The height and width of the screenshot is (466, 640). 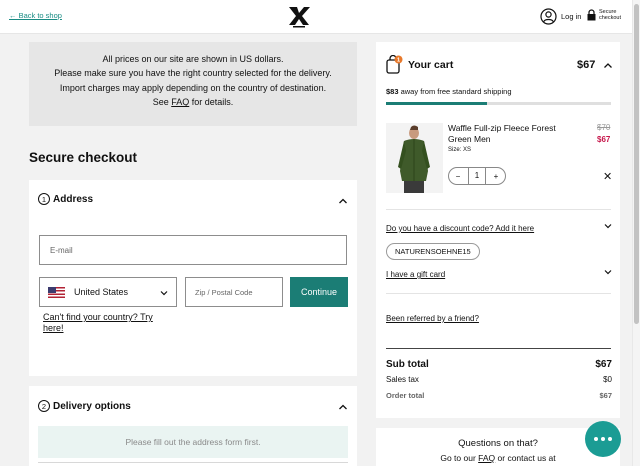 I want to click on login-button: Log in, so click(x=560, y=16).